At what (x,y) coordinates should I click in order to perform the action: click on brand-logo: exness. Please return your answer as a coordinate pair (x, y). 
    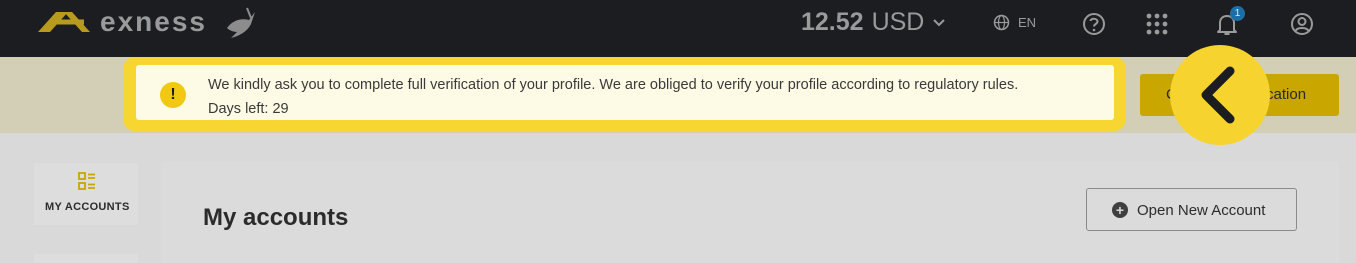
    Looking at the image, I should click on (147, 22).